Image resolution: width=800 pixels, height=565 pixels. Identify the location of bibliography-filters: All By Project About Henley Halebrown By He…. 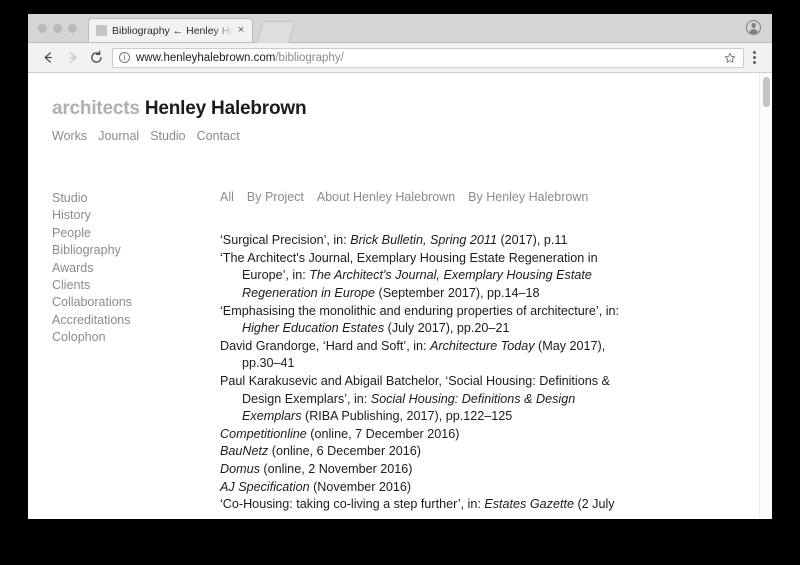
(428, 197).